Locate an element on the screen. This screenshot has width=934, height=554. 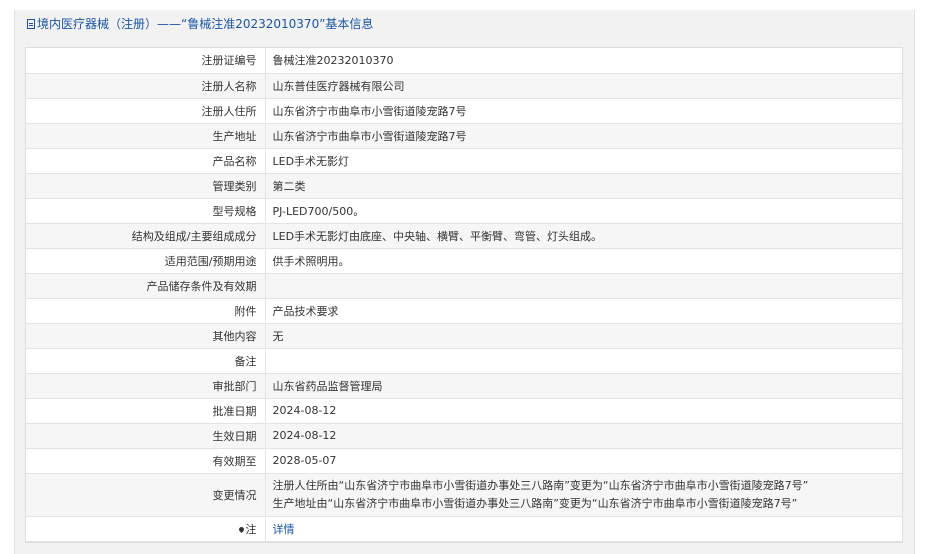
table-row: 型号规格 PJ-LED700/500。 is located at coordinates (464, 211).